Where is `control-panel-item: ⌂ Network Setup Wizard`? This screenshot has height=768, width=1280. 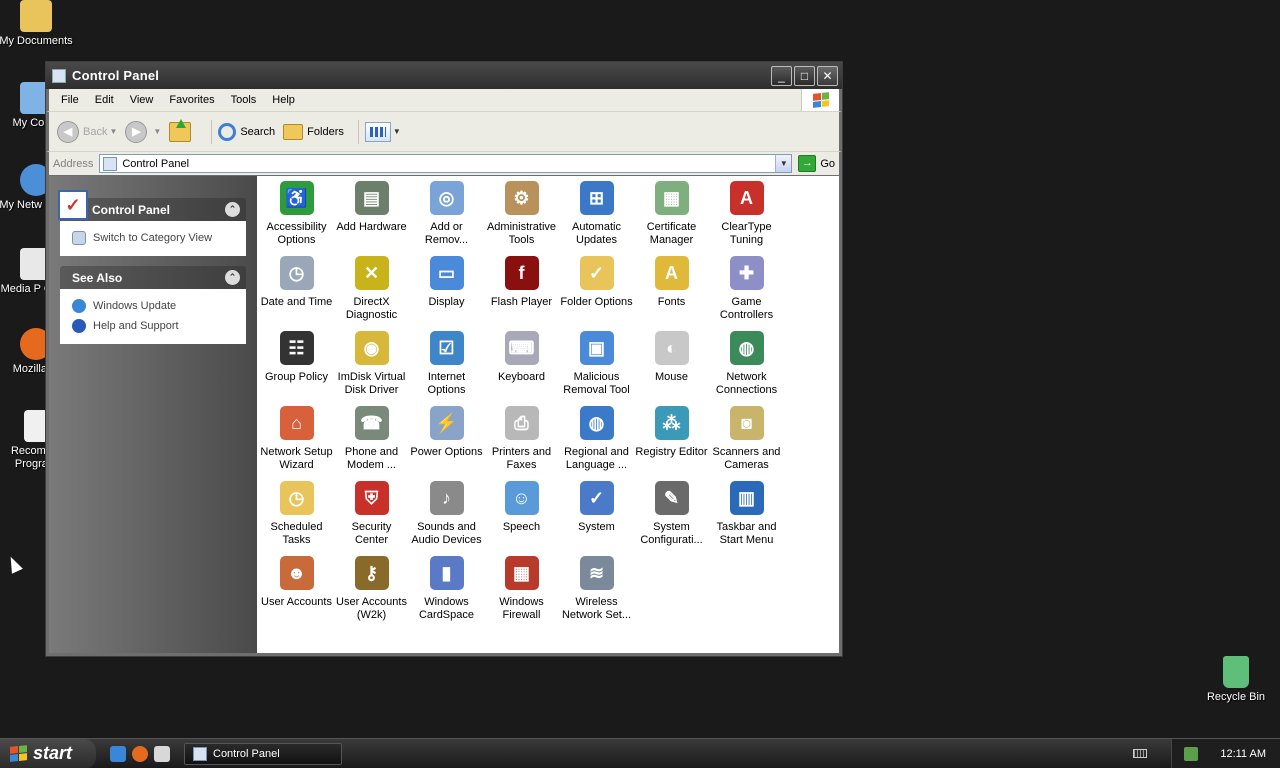
control-panel-item: ⌂ Network Setup Wizard is located at coordinates (296, 441).